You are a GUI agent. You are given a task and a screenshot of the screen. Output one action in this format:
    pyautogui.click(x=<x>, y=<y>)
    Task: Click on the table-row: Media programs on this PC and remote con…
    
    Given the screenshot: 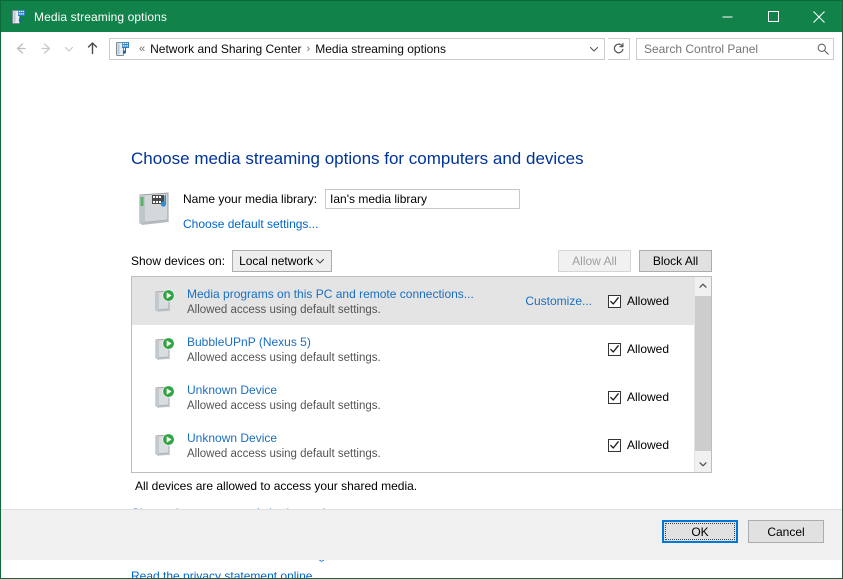 What is the action you would take?
    pyautogui.click(x=413, y=301)
    